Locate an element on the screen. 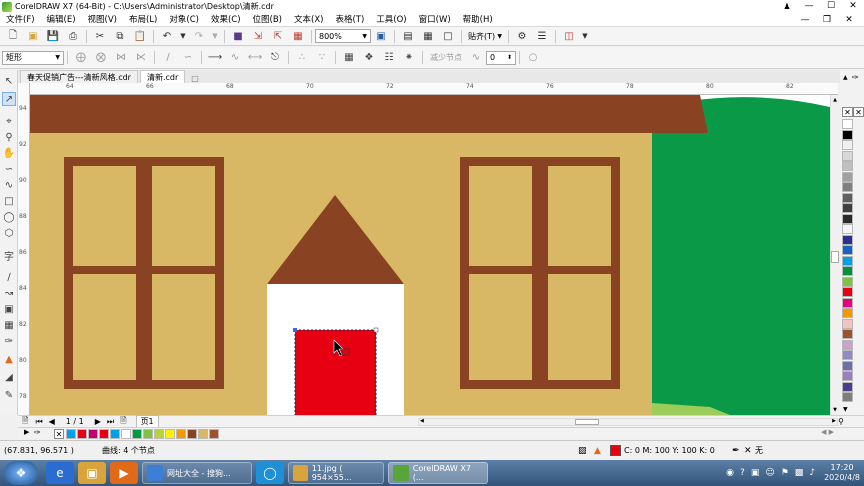 This screenshot has height=486, width=864. menu-edit: 编辑(E) is located at coordinates (61, 20).